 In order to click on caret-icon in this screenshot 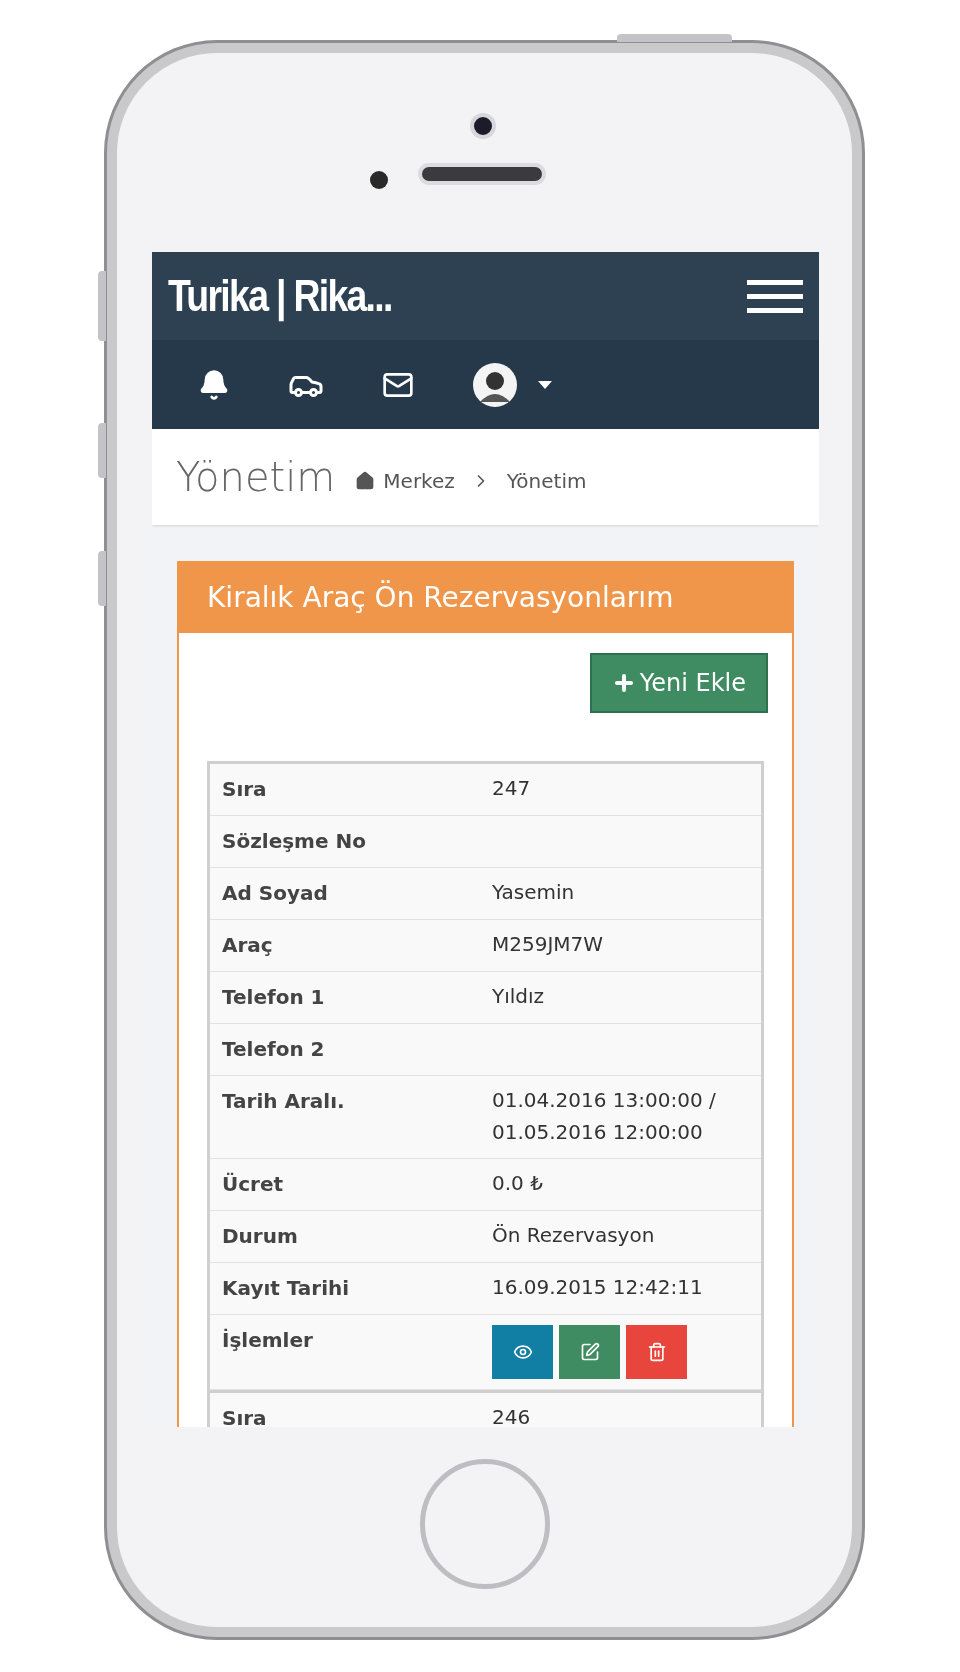, I will do `click(545, 384)`.